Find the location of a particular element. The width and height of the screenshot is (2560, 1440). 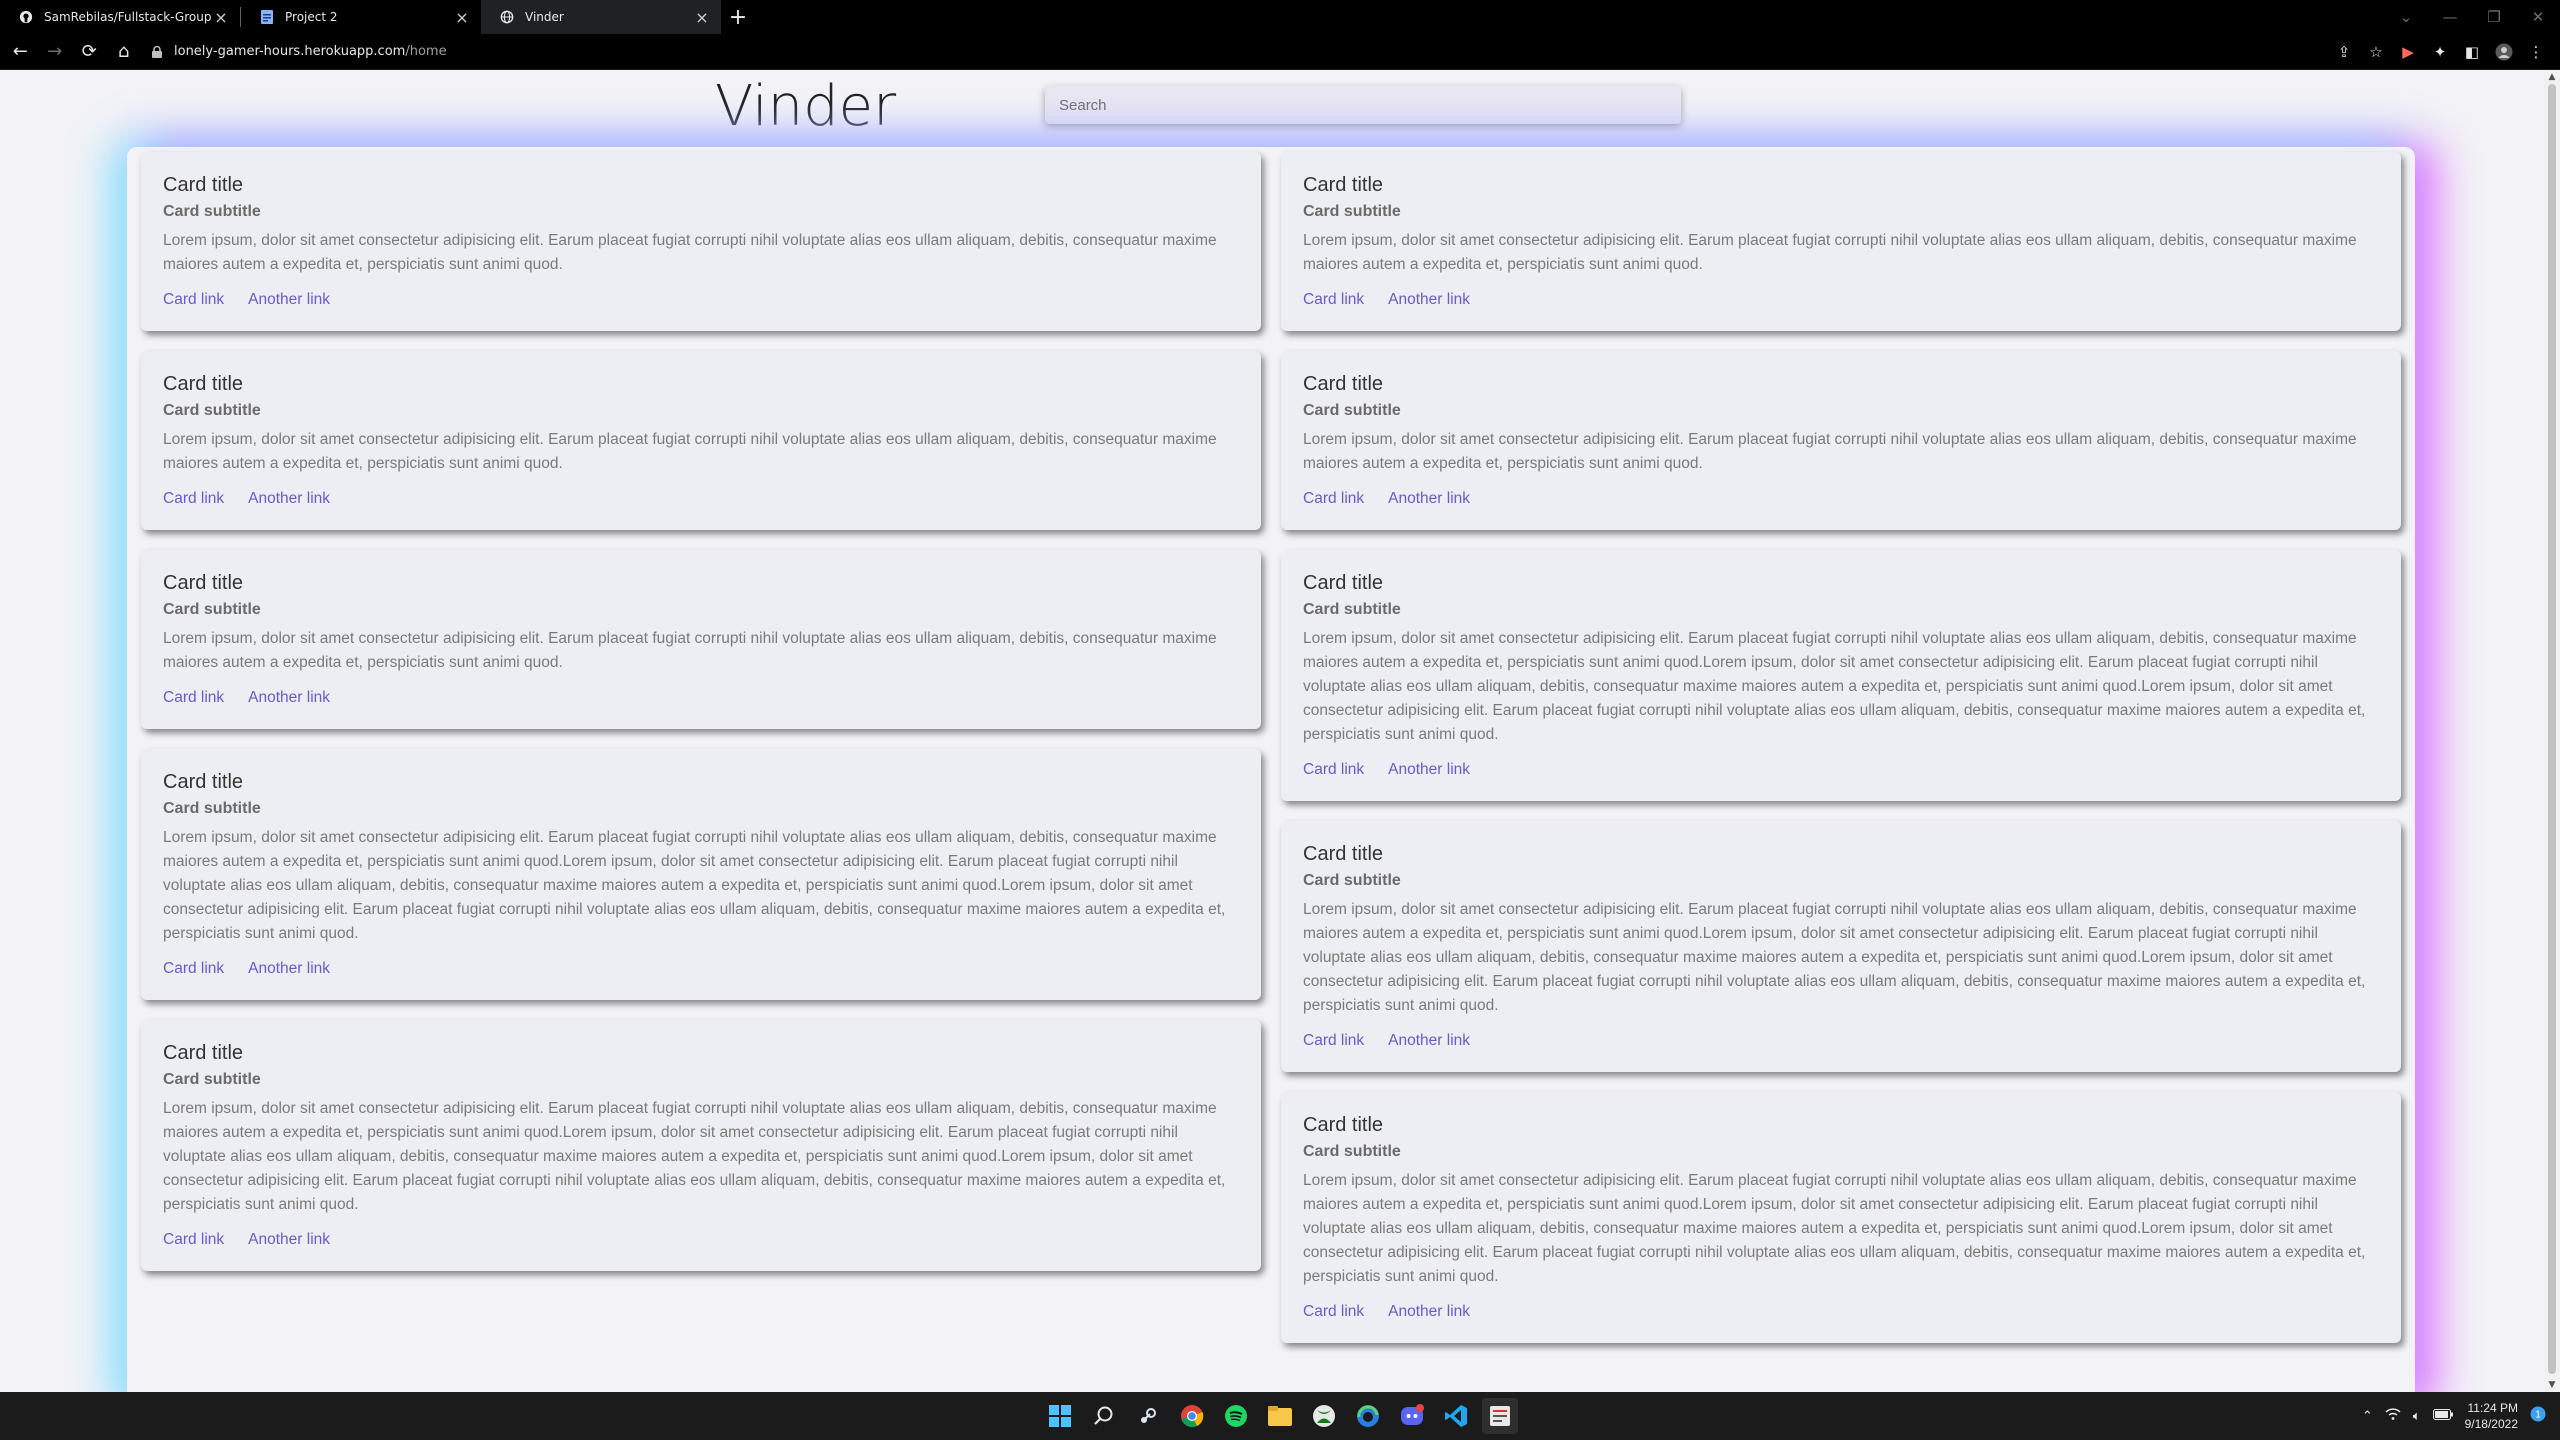

toolbar-icons: ⇪ ☆ ▶ ✦ ◧ ⋮ is located at coordinates (2444, 52).